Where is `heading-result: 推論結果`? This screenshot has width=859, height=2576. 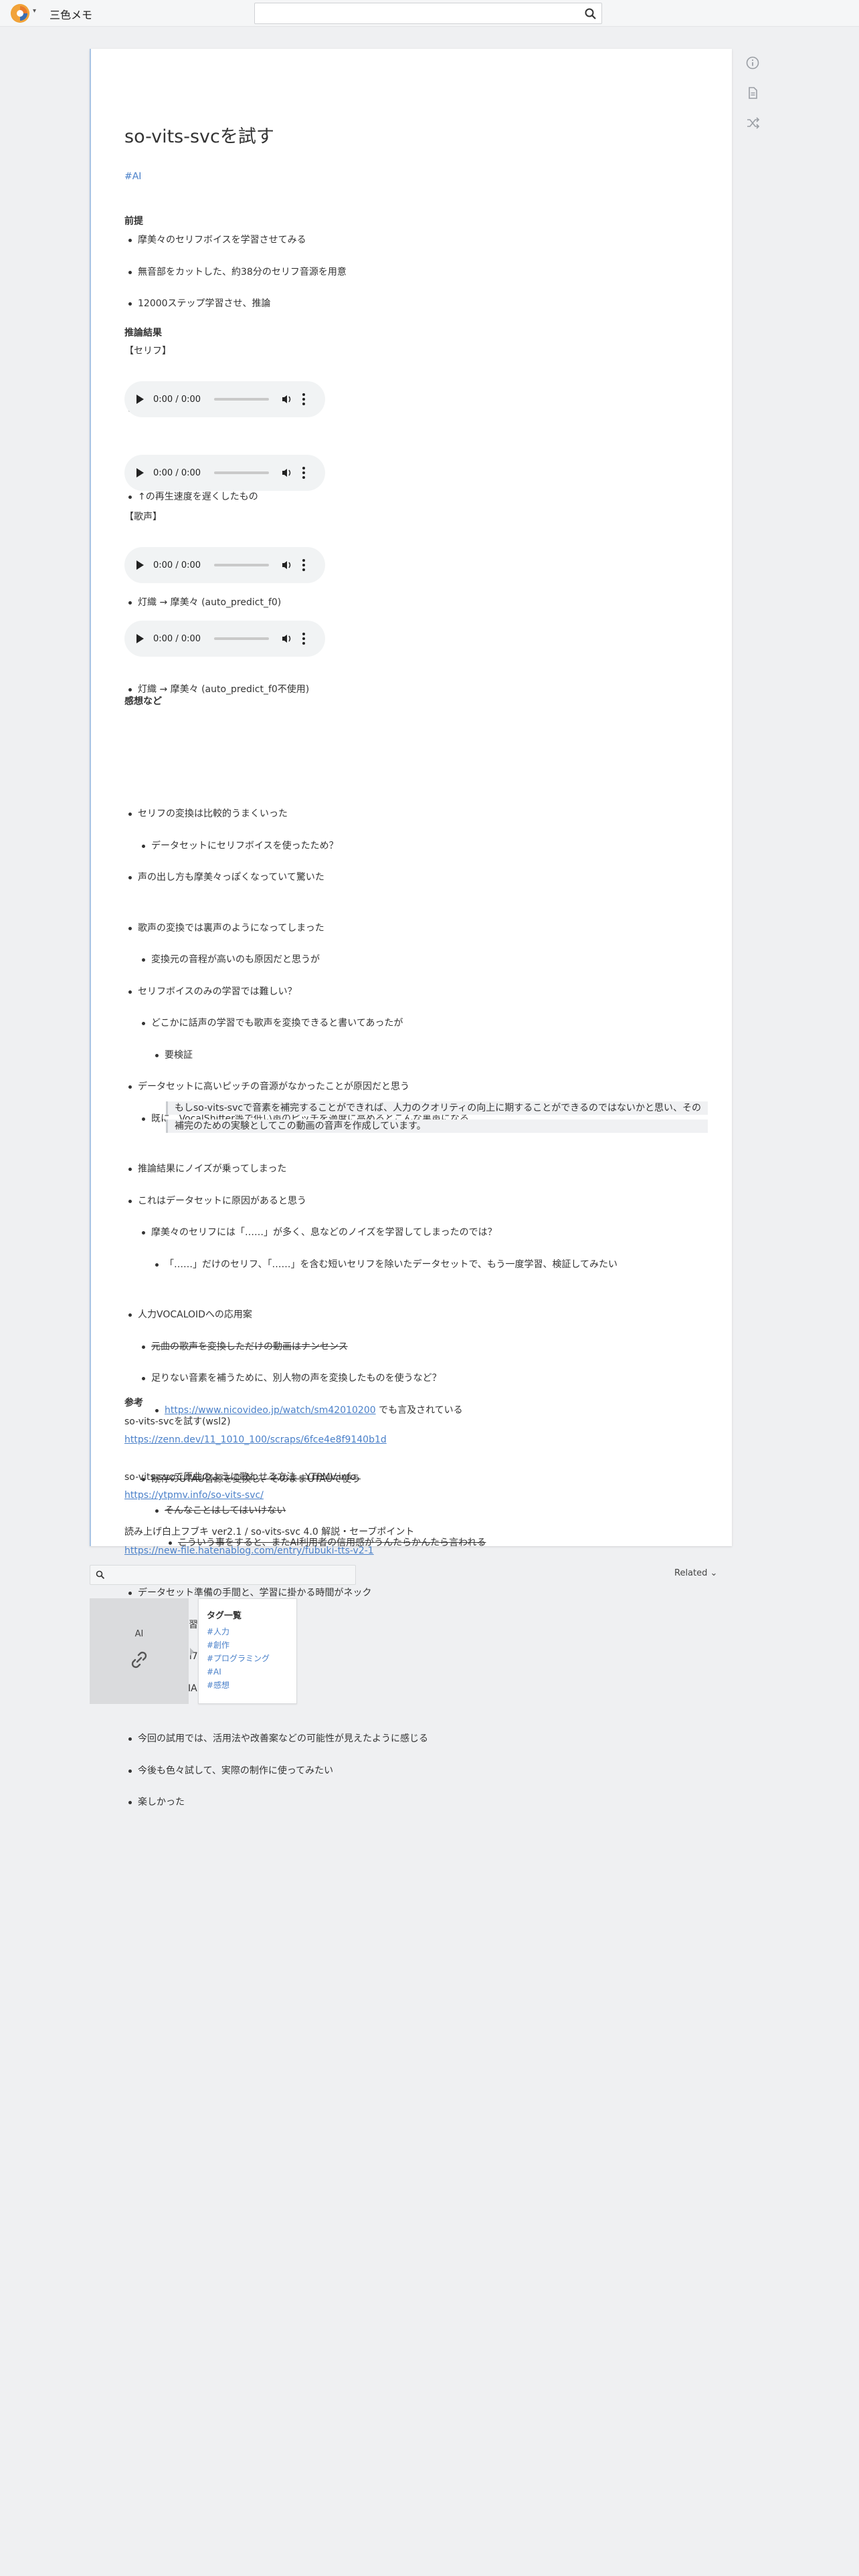 heading-result: 推論結果 is located at coordinates (143, 333).